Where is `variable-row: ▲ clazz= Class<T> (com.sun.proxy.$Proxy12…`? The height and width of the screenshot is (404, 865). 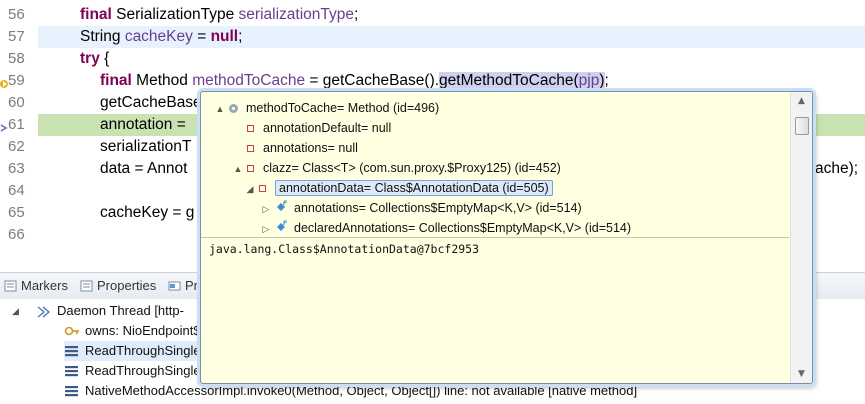 variable-row: ▲ clazz= Class<T> (com.sun.proxy.$Proxy12… is located at coordinates (397, 168).